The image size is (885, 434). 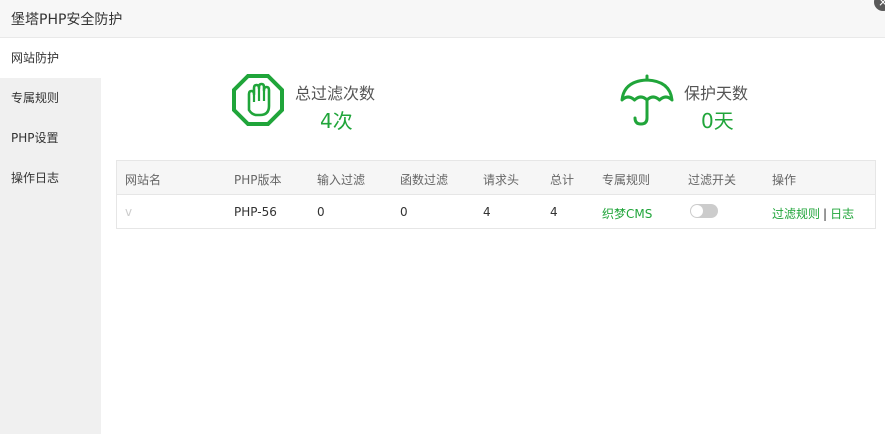 I want to click on header-input-filter: 输入过滤, so click(x=341, y=180).